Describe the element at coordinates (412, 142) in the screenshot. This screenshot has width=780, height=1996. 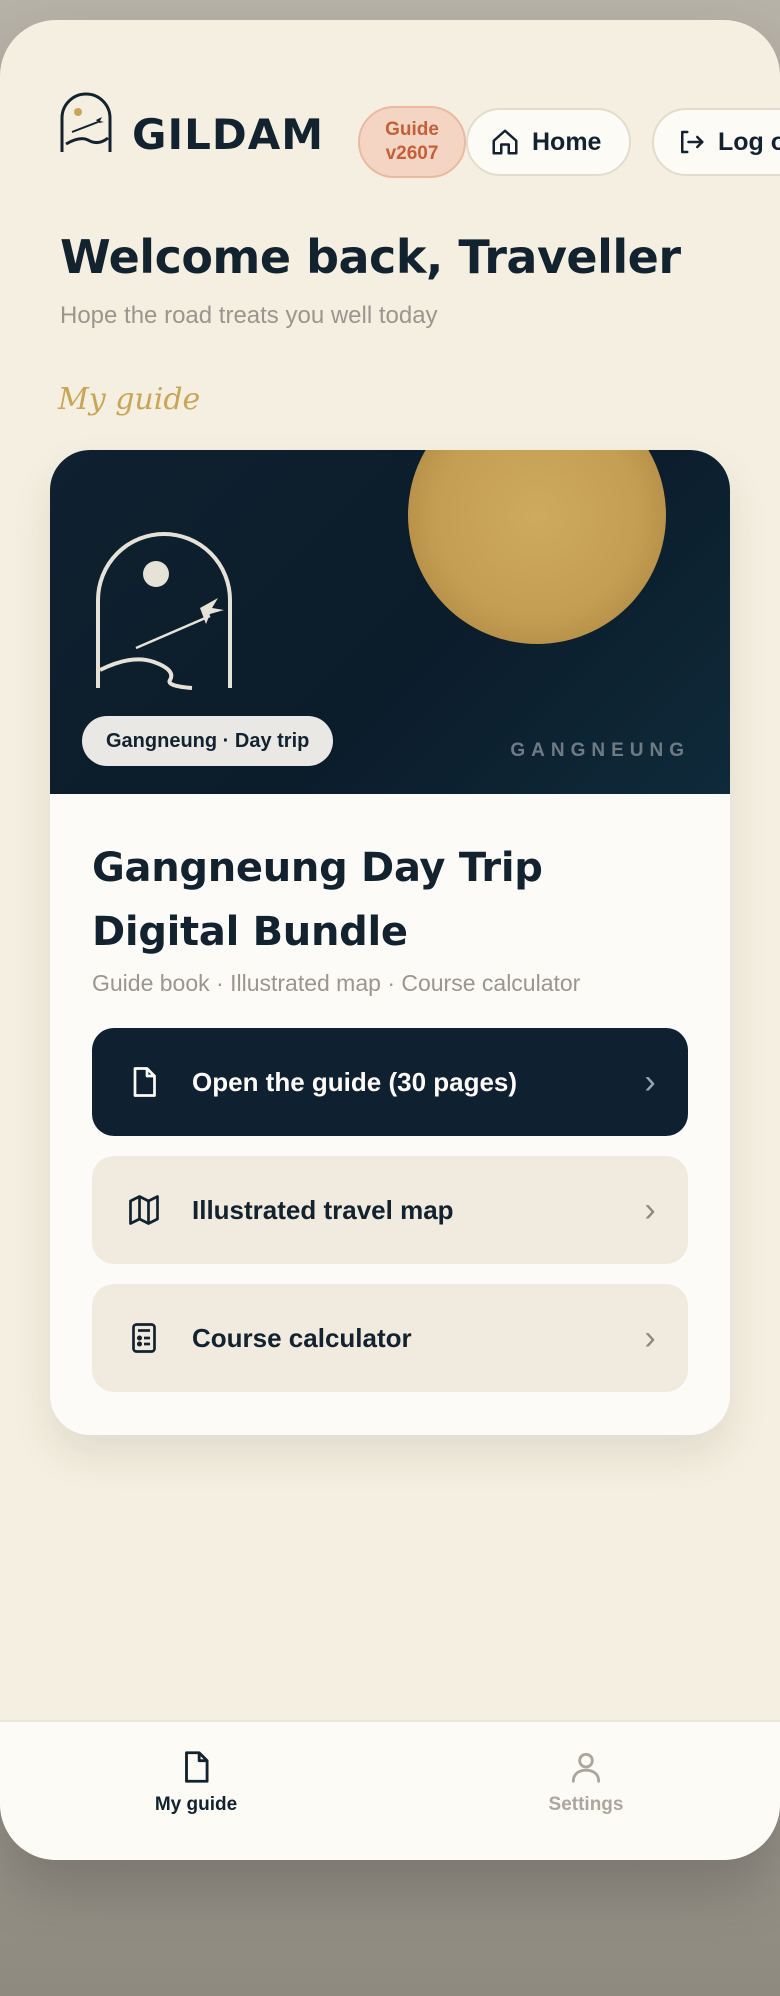
I see `version-badge: Guide v2607` at that location.